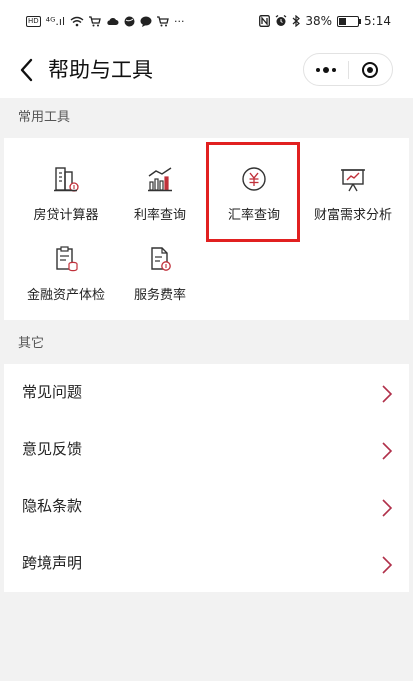 This screenshot has width=413, height=681. What do you see at coordinates (146, 21) in the screenshot?
I see `chat-bubble-icon` at bounding box center [146, 21].